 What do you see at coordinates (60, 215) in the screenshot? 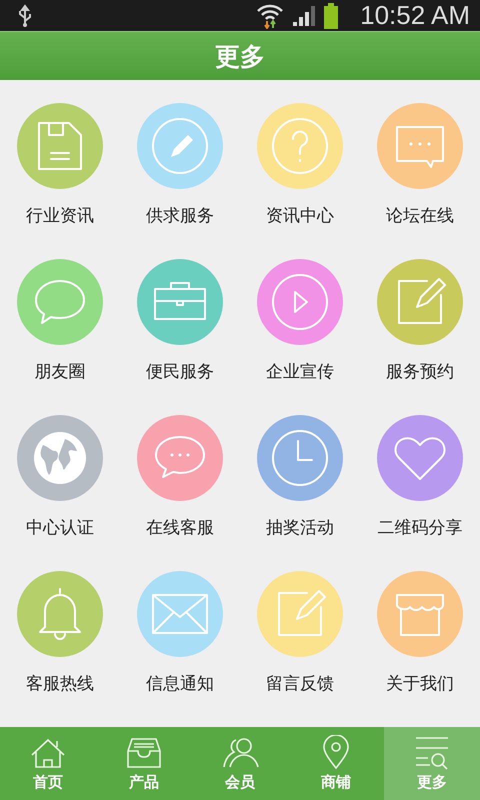
I see `menu-label: 行业资讯` at bounding box center [60, 215].